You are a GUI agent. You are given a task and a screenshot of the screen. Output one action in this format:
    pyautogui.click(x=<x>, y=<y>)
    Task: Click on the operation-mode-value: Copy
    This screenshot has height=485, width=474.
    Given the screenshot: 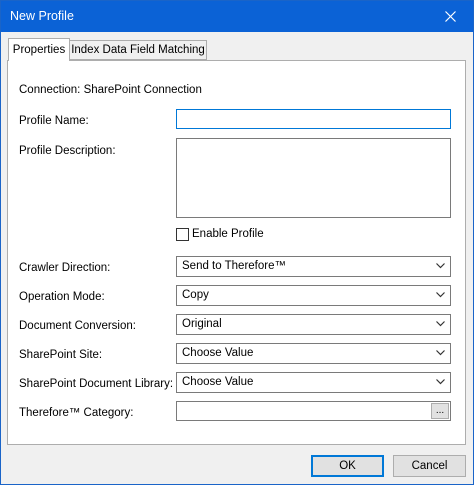 What is the action you would take?
    pyautogui.click(x=195, y=295)
    